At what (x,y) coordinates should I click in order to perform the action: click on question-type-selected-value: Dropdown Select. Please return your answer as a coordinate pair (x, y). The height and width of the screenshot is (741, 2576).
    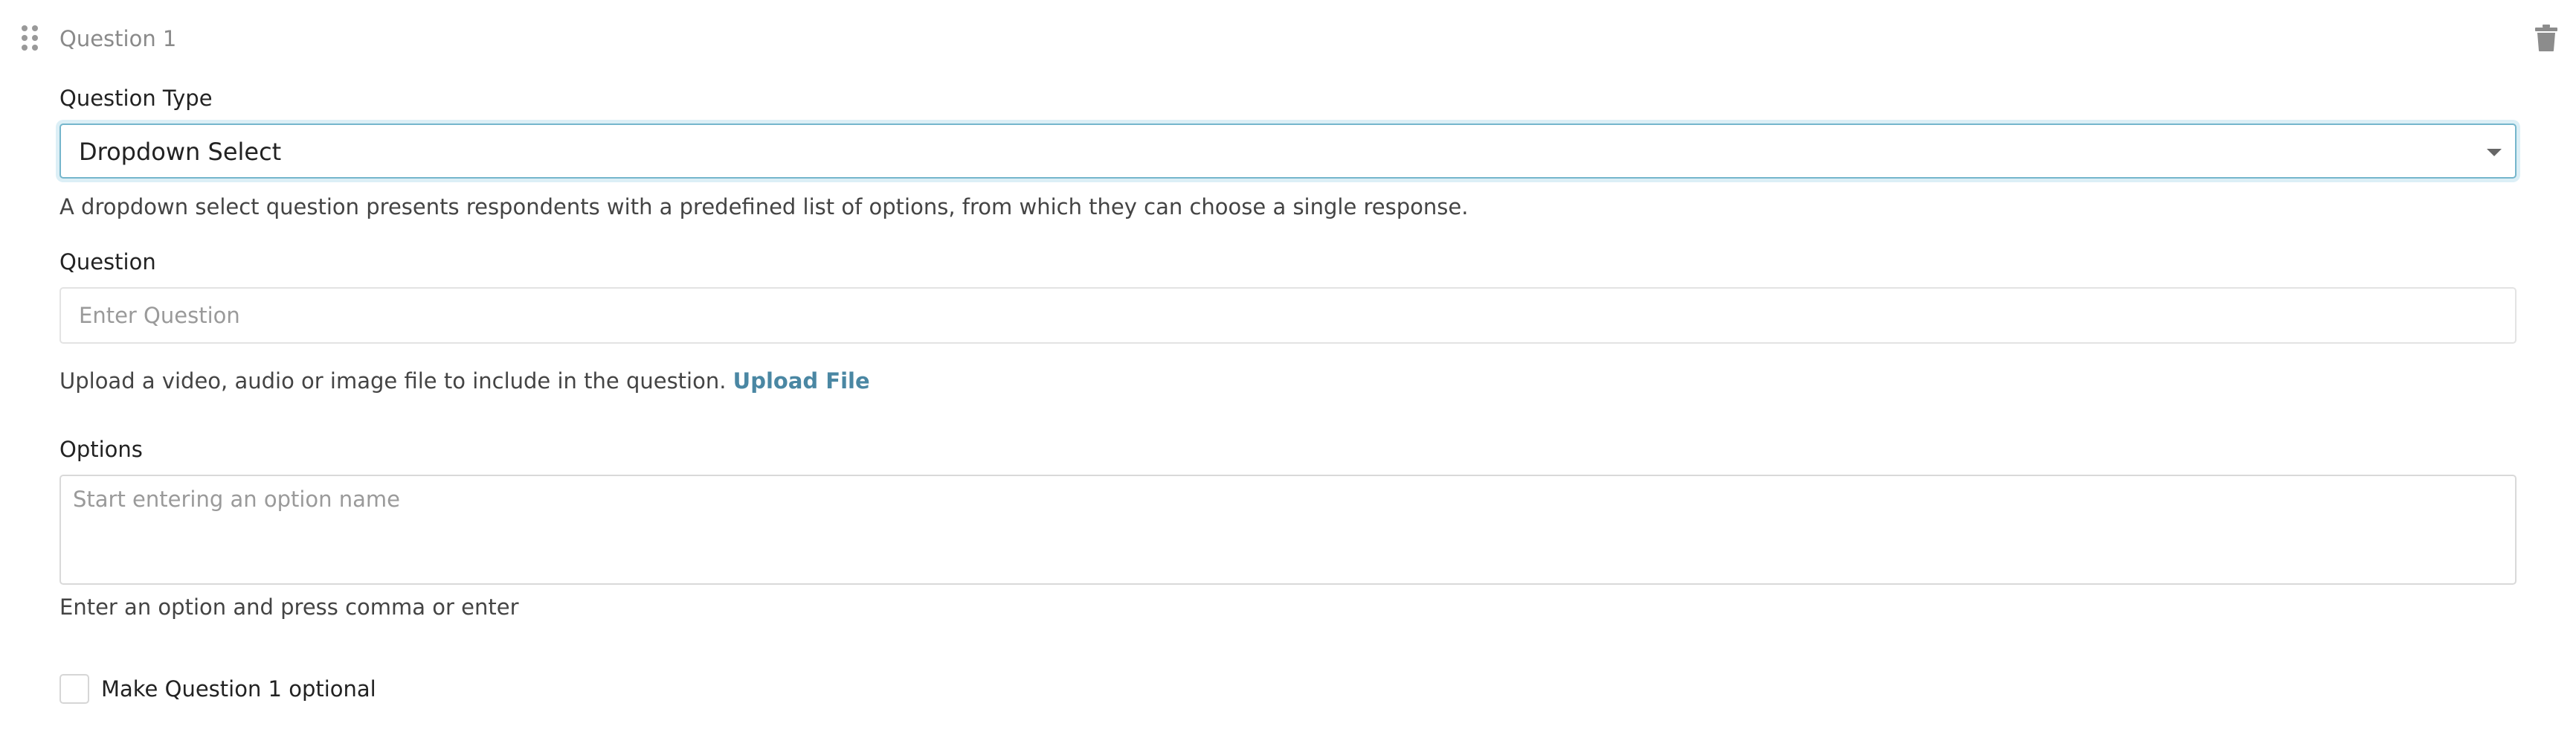
    Looking at the image, I should click on (180, 152).